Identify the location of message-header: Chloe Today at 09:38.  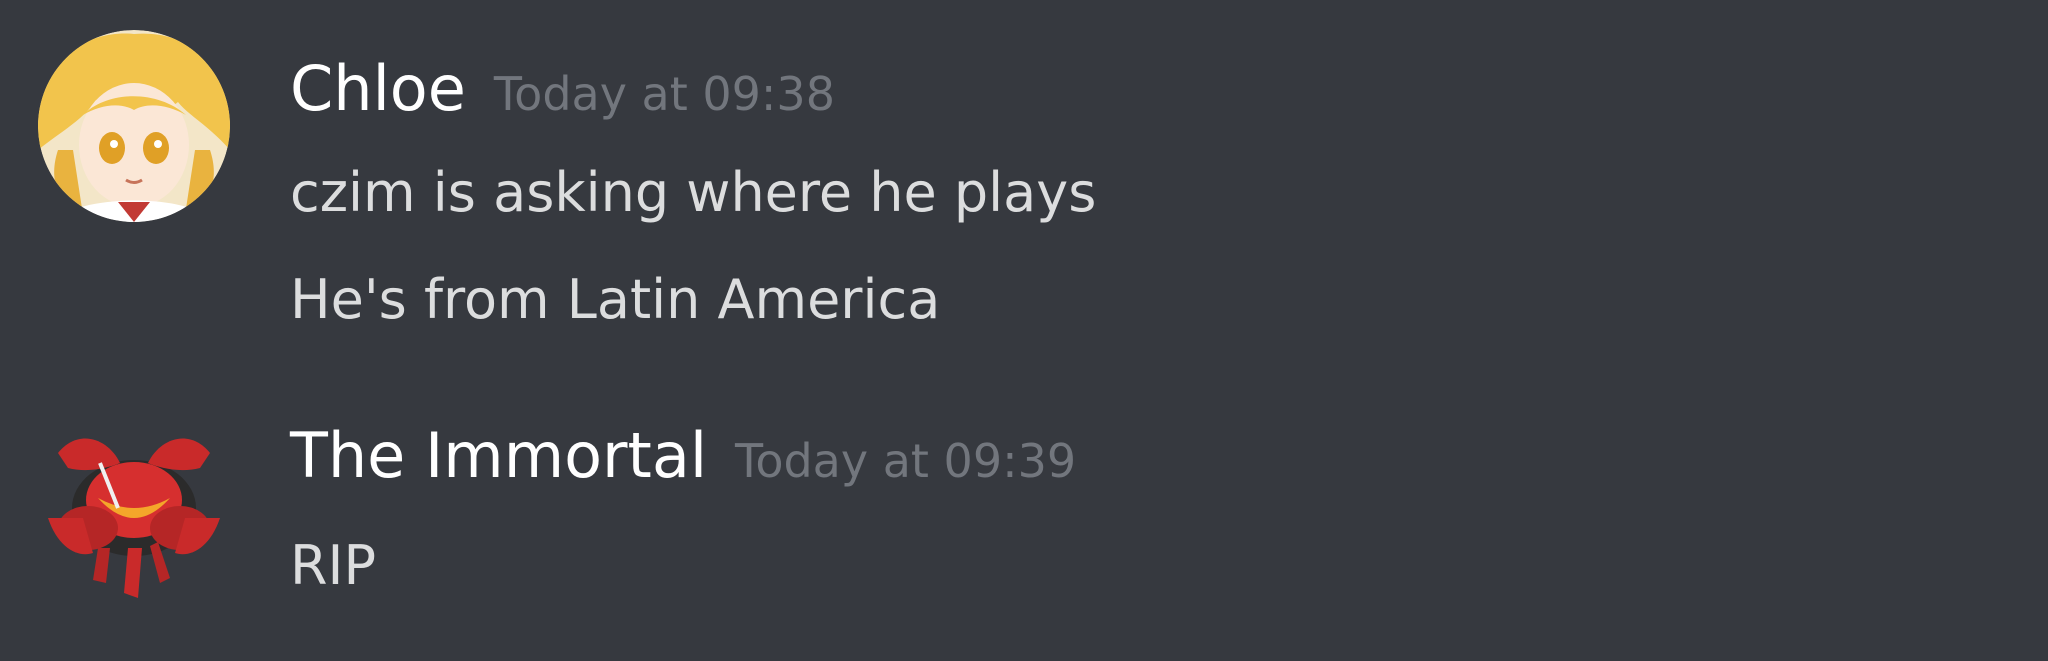
(562, 89).